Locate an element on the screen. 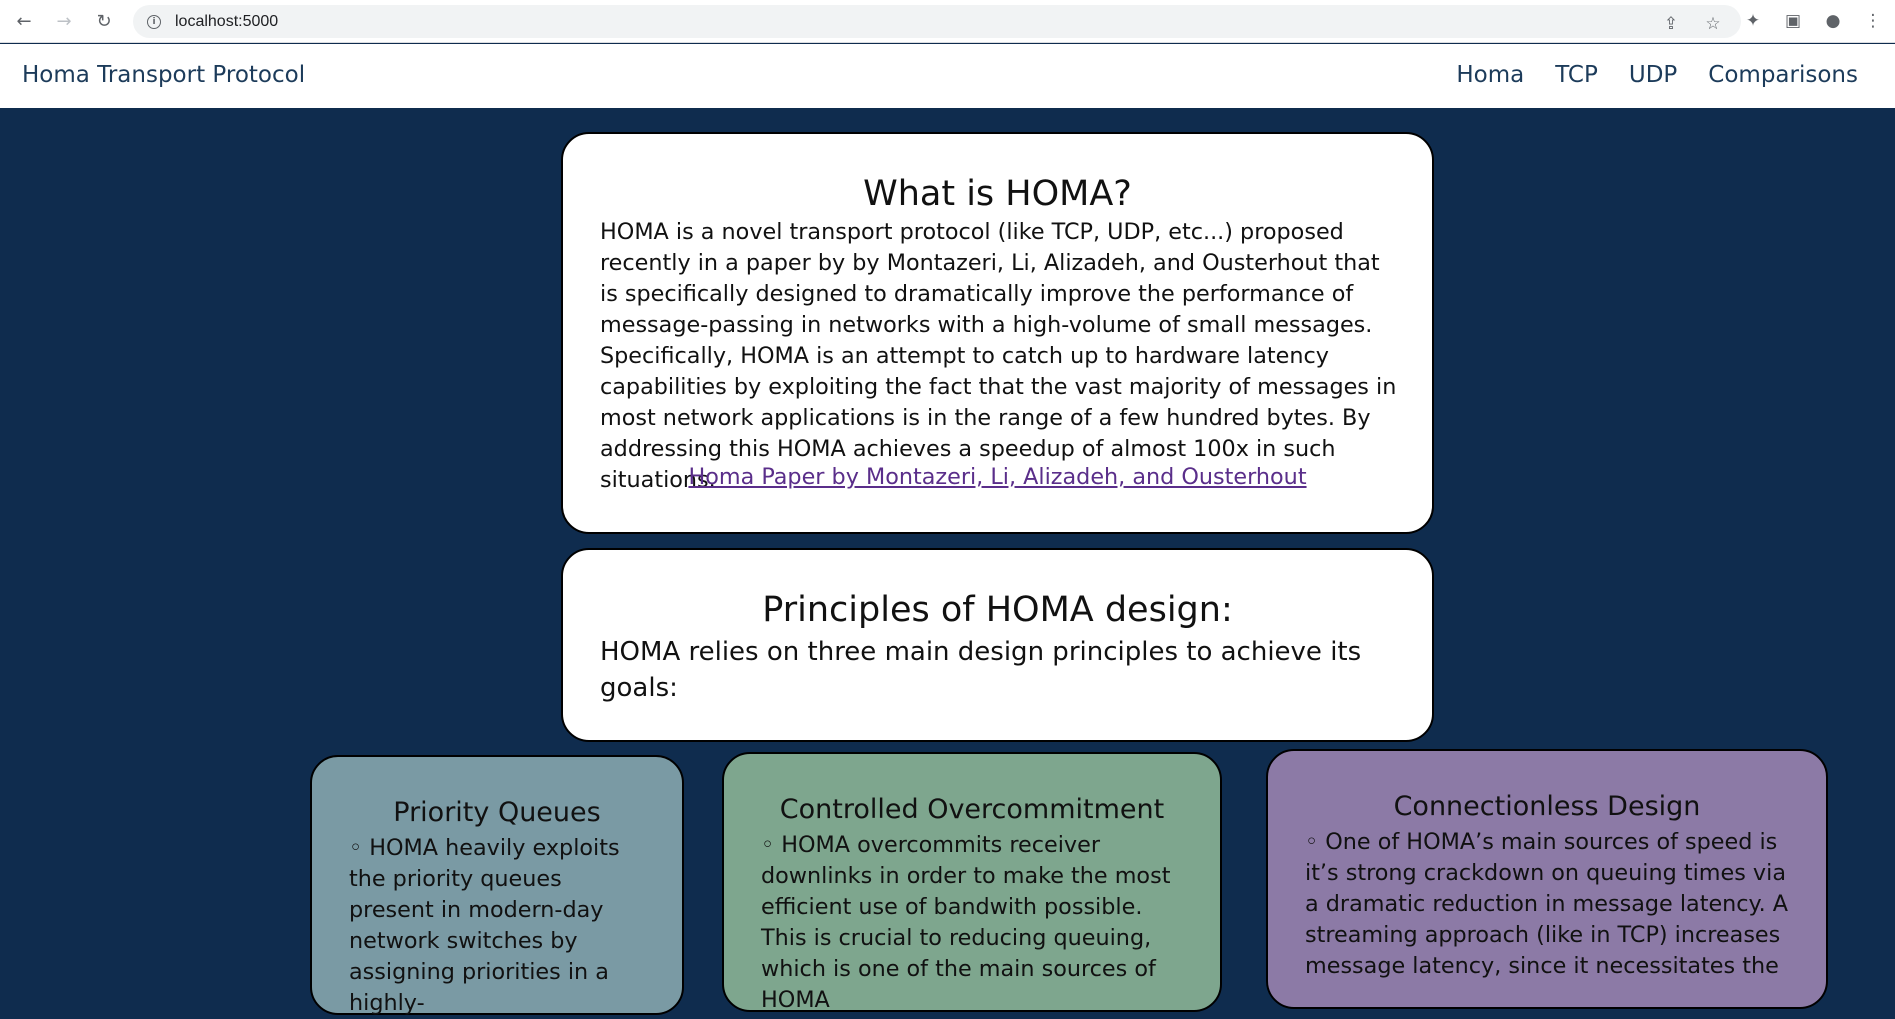 This screenshot has width=1895, height=1019. menu-kebab-icon: ⋮ is located at coordinates (1873, 21).